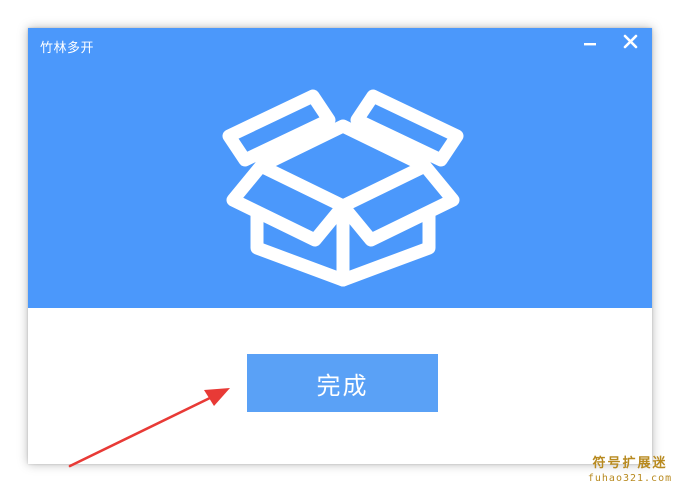 The image size is (680, 493). What do you see at coordinates (630, 478) in the screenshot?
I see `watermark-url: fuhao321.com` at bounding box center [630, 478].